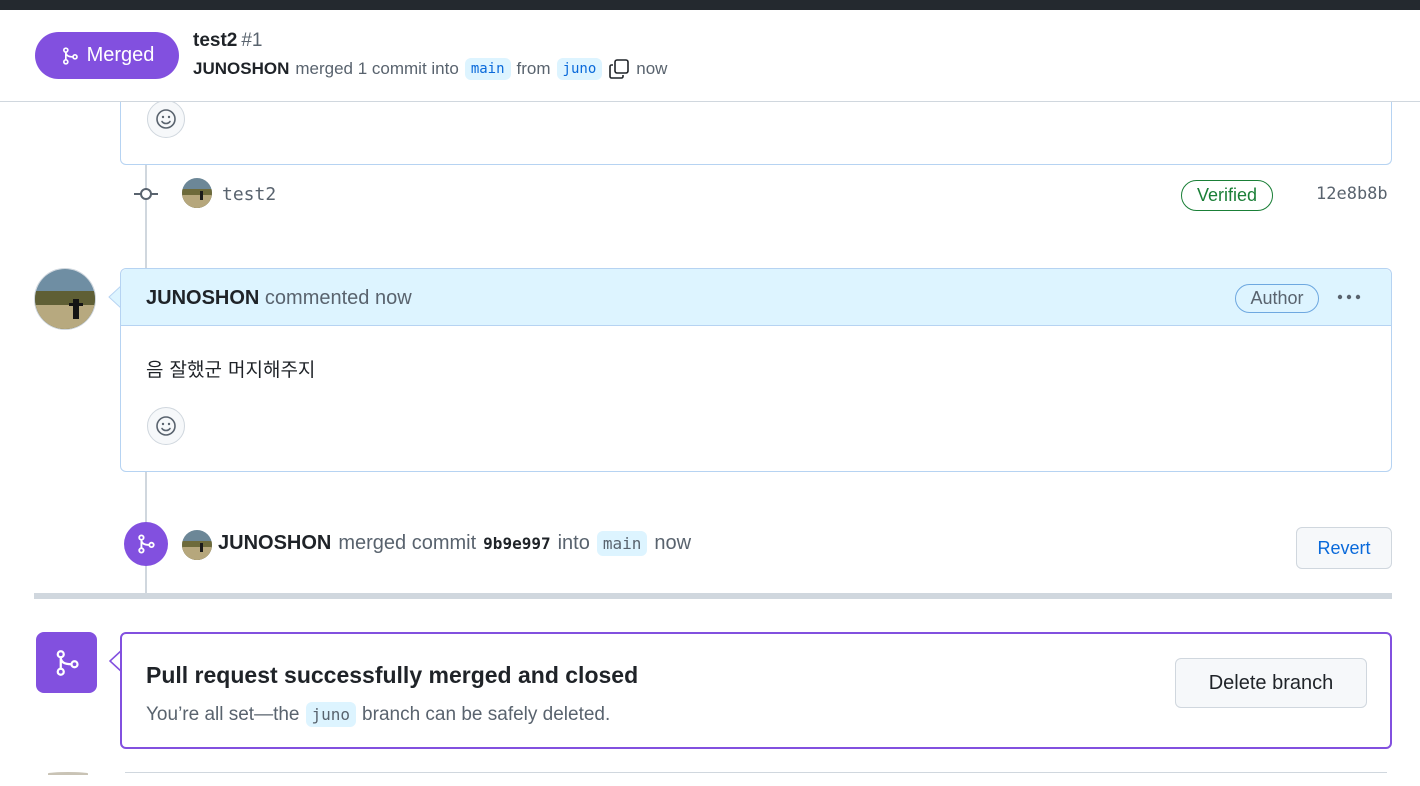  What do you see at coordinates (202, 298) in the screenshot?
I see `comment-author-link: JUNOSHON` at bounding box center [202, 298].